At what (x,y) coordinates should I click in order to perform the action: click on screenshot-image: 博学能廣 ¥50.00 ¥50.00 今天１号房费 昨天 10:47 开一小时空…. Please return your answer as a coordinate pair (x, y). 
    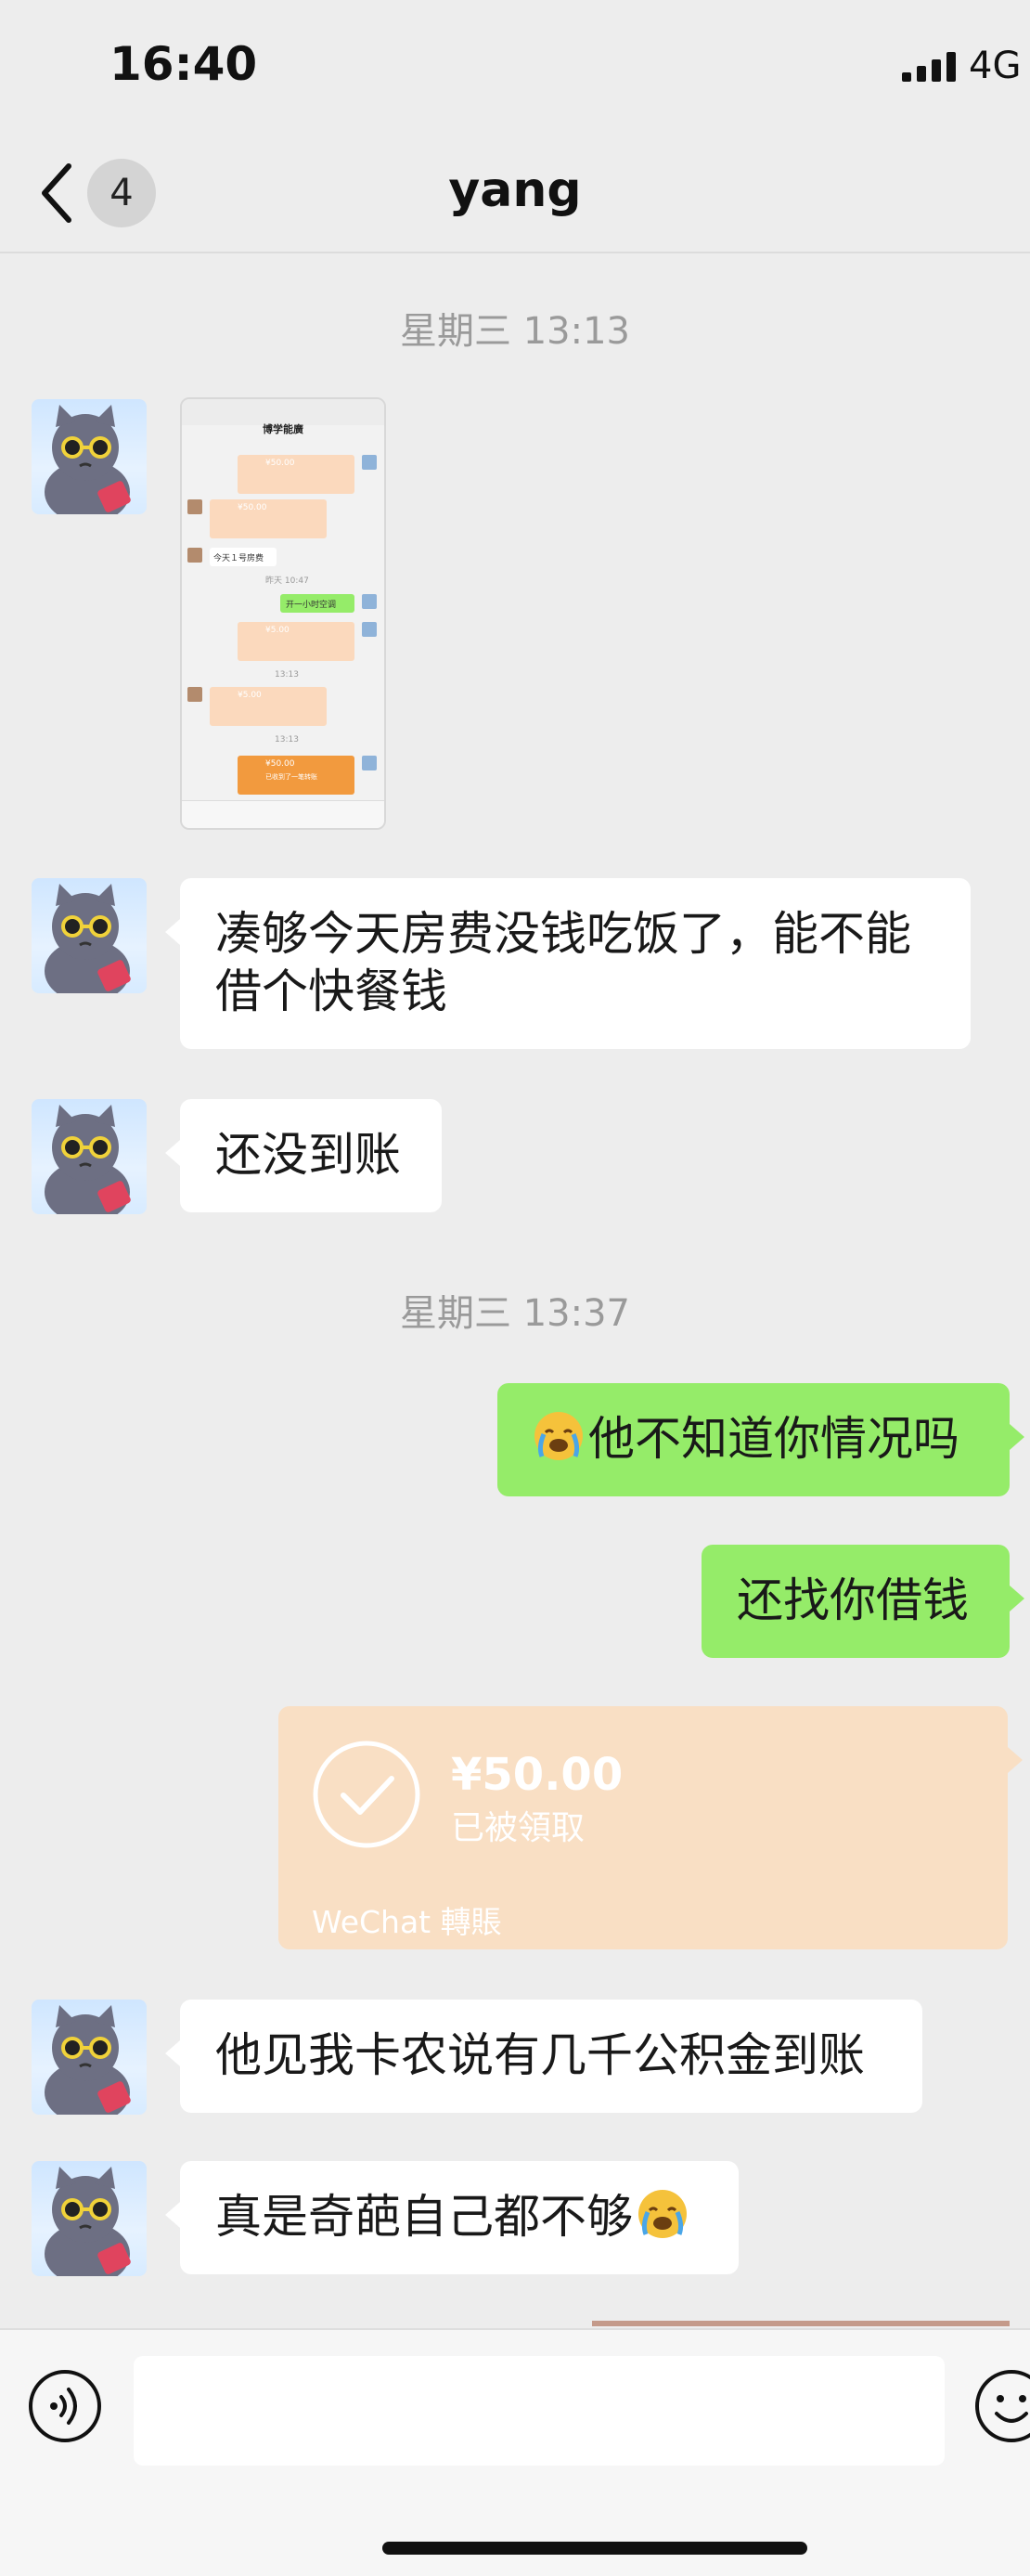
    Looking at the image, I should click on (283, 613).